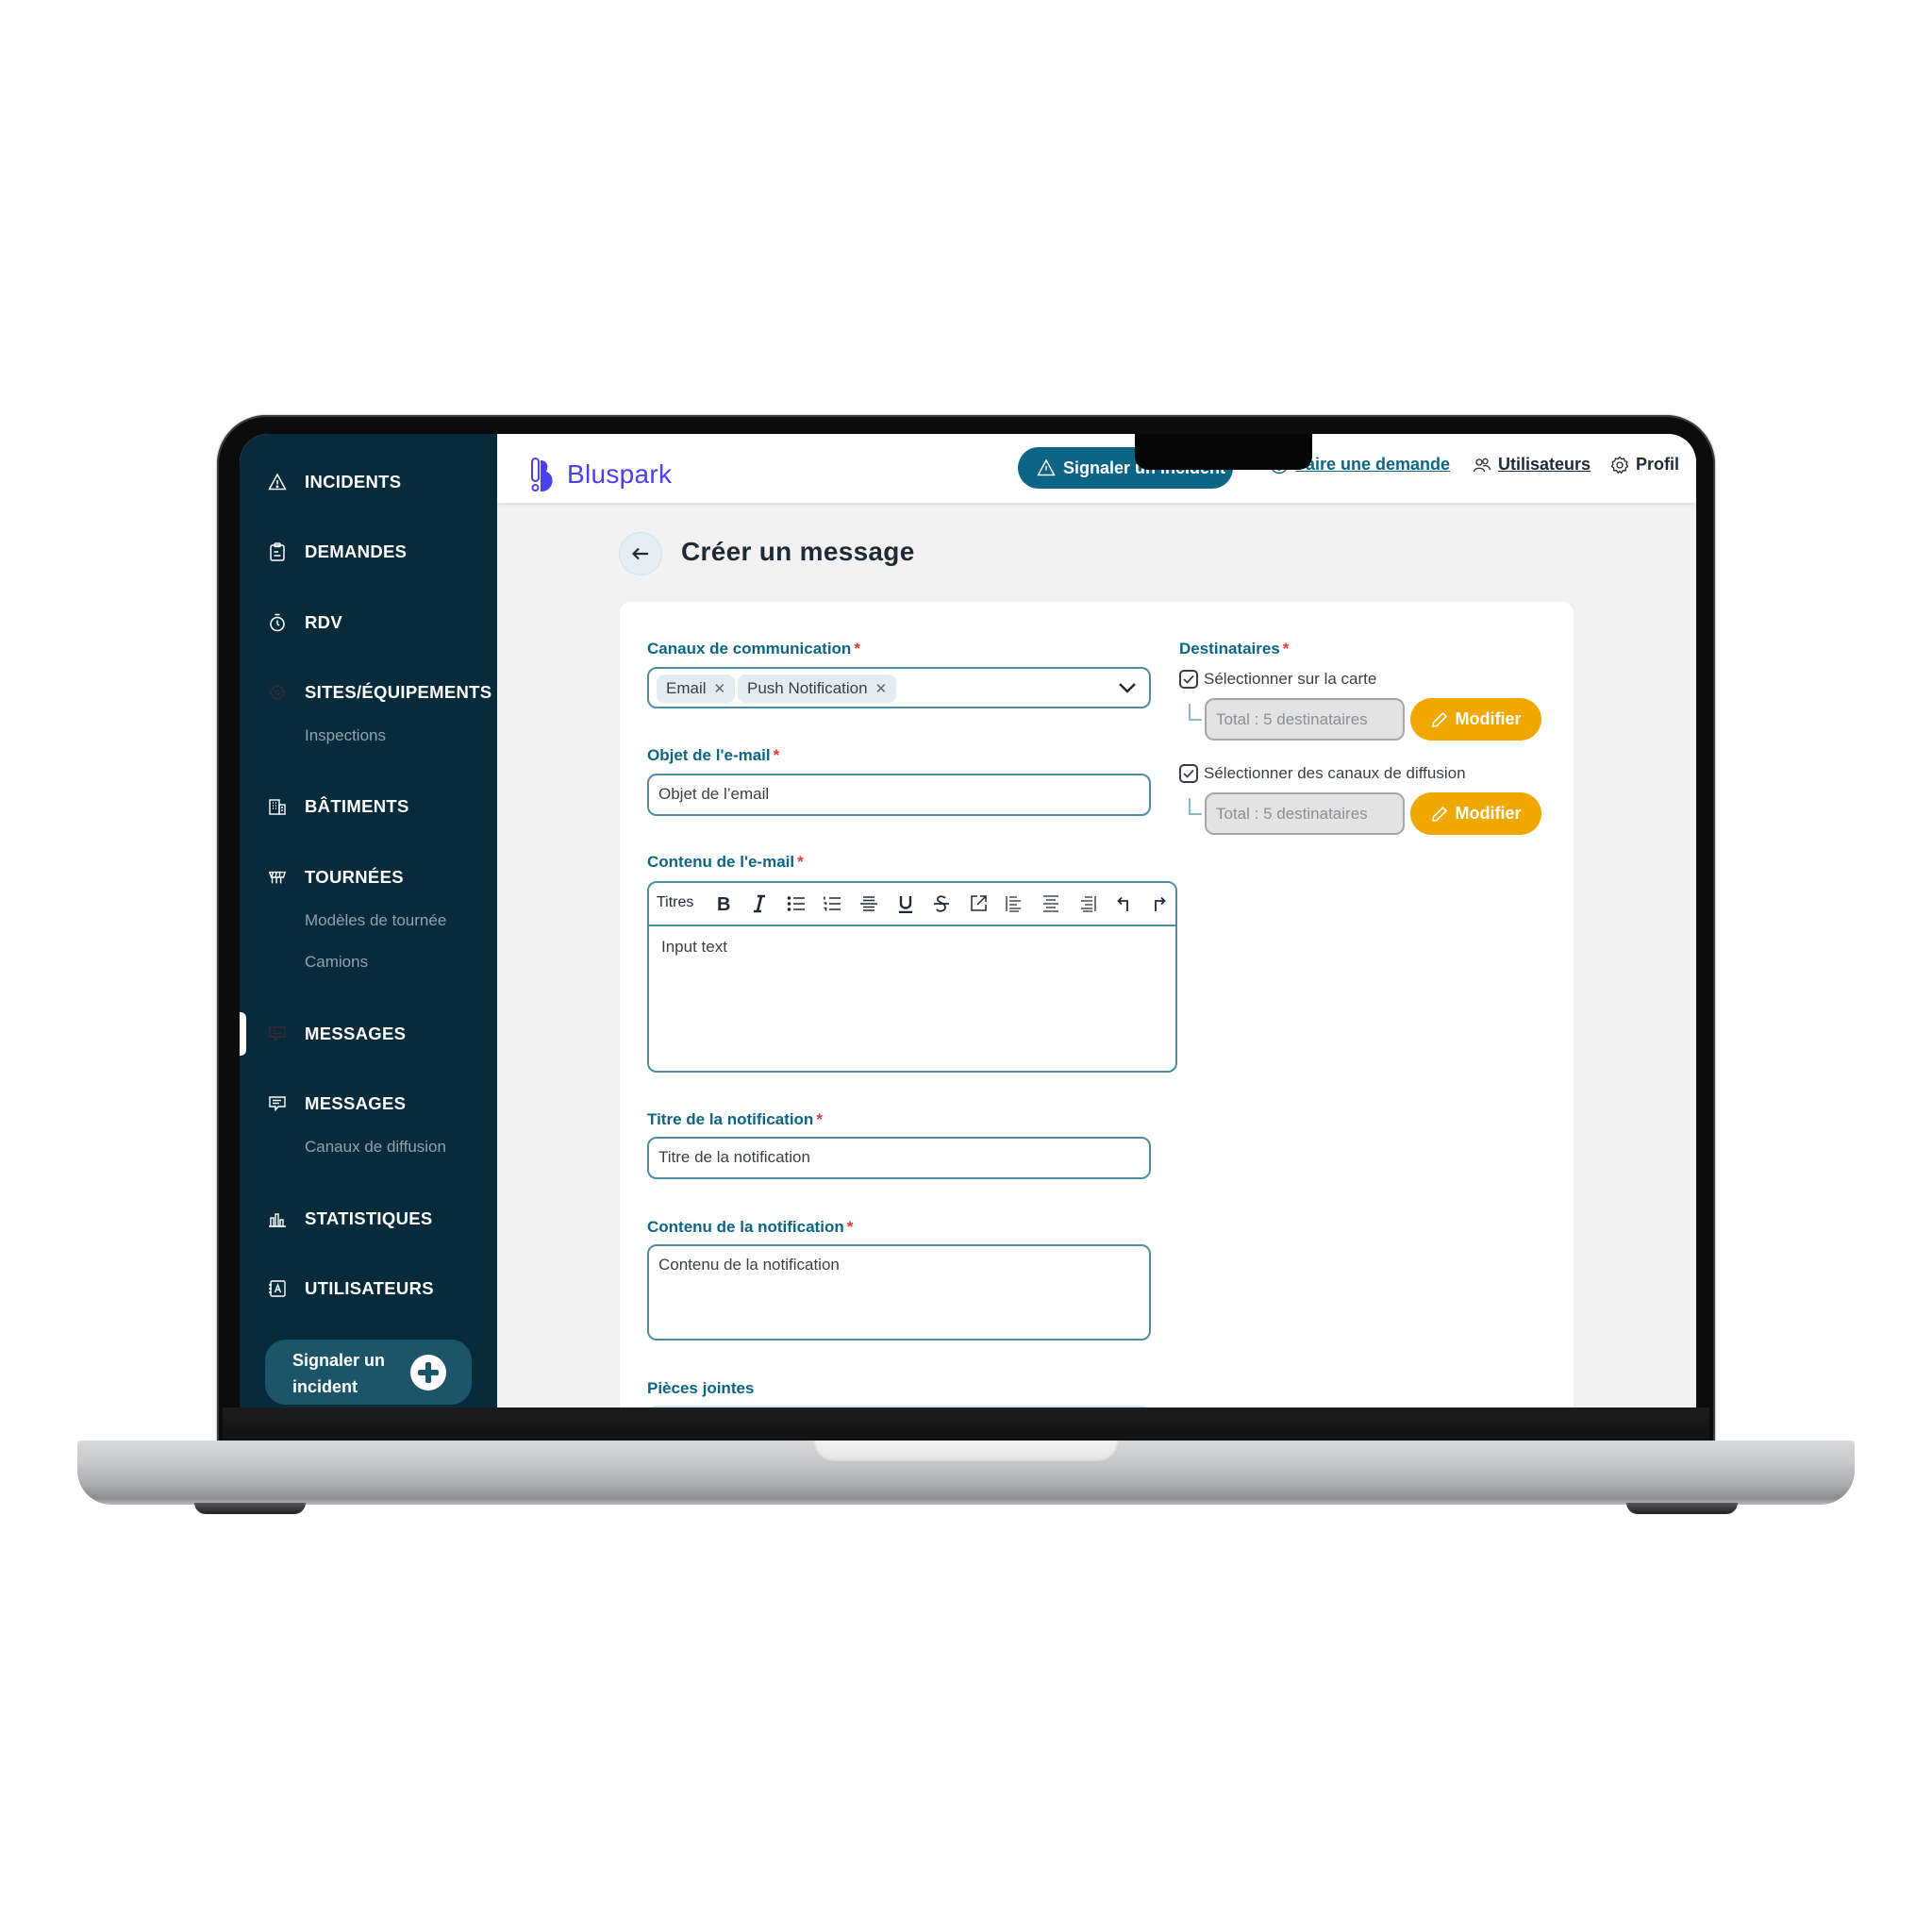 Image resolution: width=1932 pixels, height=1932 pixels. Describe the element at coordinates (277, 1288) in the screenshot. I see `contact-card-icon` at that location.